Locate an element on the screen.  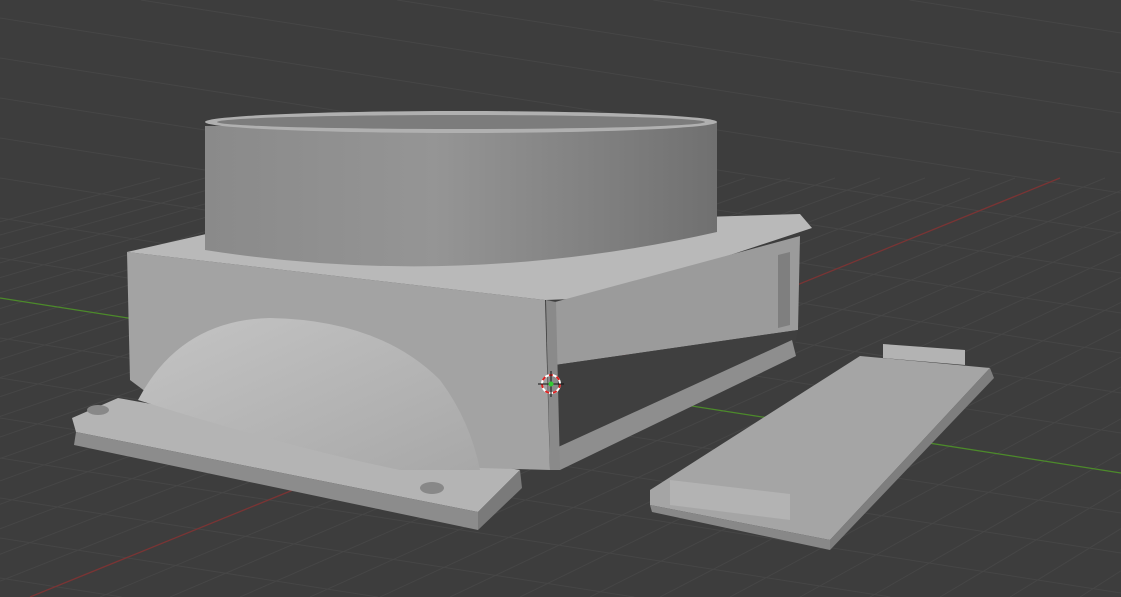
housing-side-slot is located at coordinates (784, 290).